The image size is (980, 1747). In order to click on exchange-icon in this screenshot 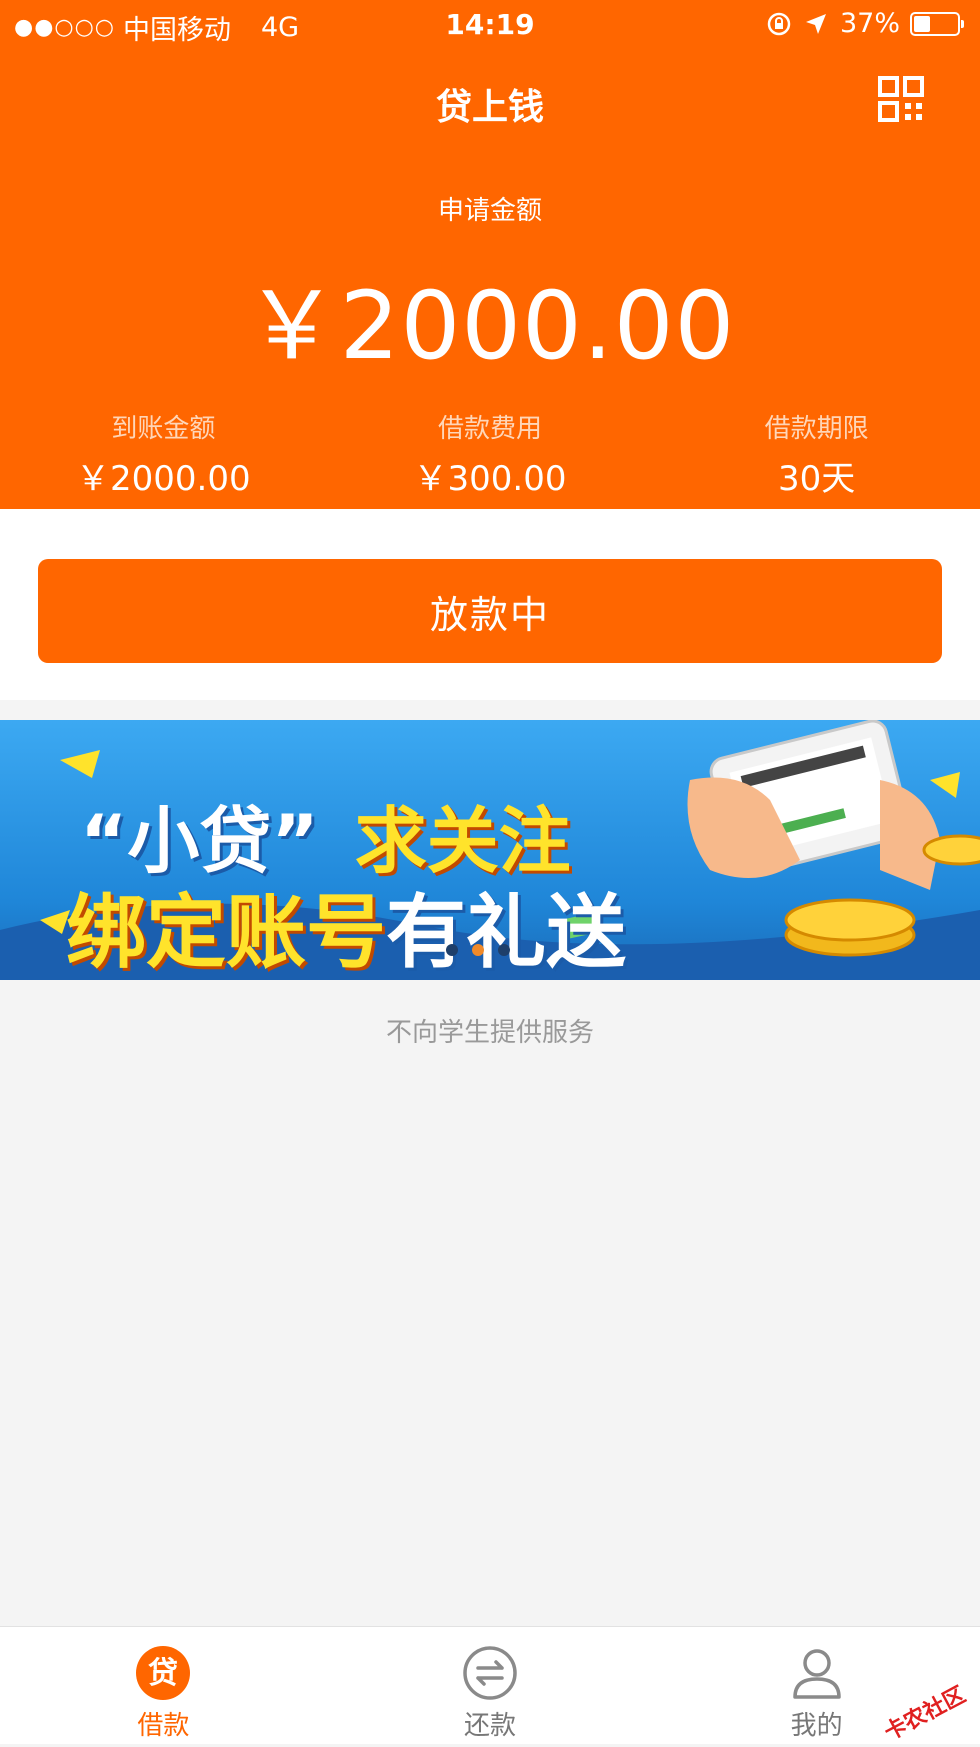, I will do `click(490, 1673)`.